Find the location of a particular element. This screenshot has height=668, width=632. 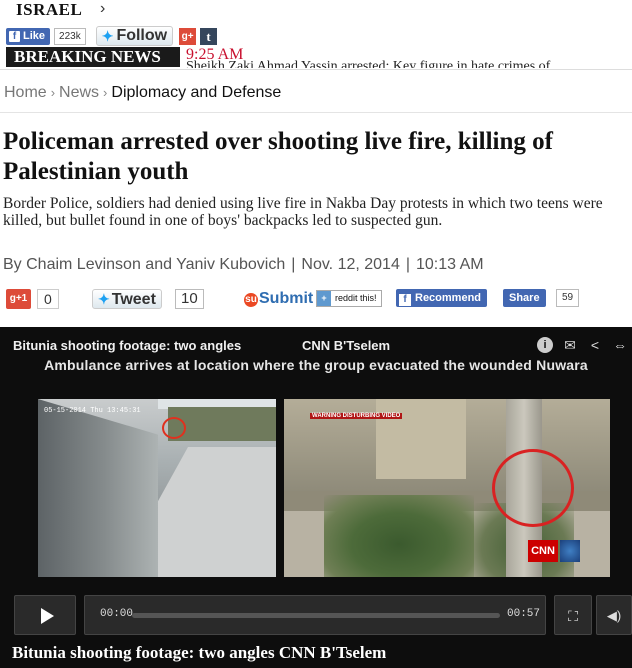

duration: 00:57 is located at coordinates (524, 614).